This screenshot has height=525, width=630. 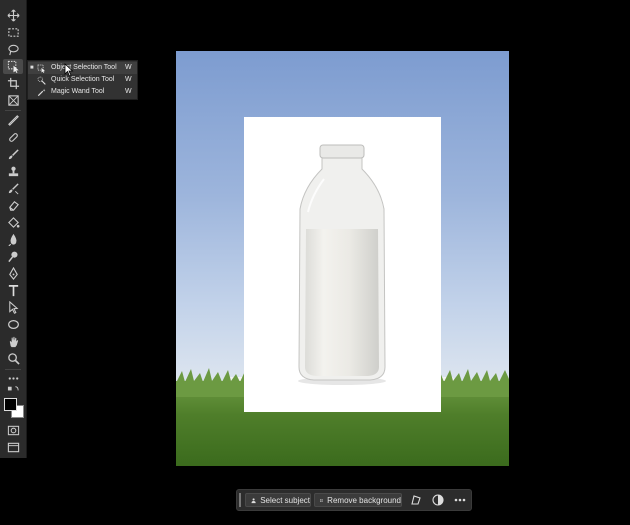 I want to click on path-selection-icon, so click(x=13, y=307).